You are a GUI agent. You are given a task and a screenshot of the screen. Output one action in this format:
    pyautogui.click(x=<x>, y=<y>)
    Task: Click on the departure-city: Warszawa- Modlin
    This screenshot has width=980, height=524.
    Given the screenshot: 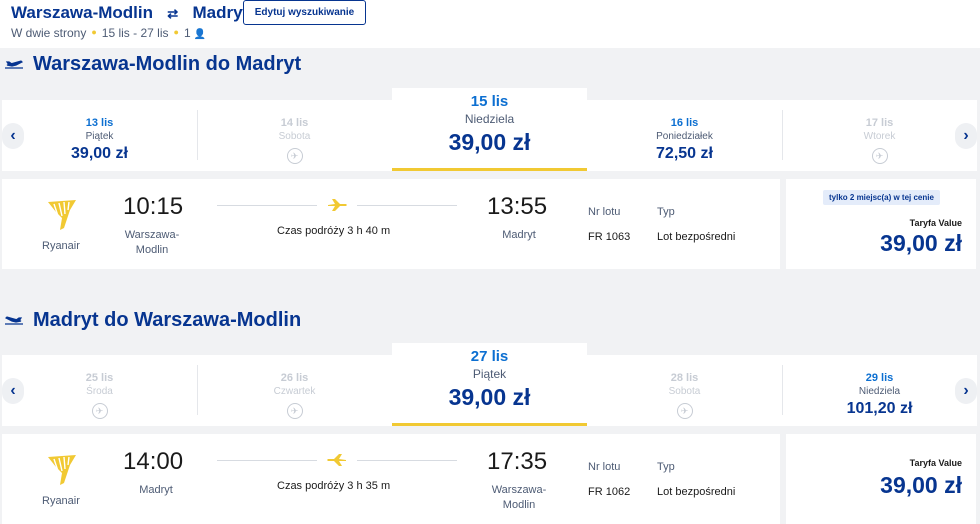 What is the action you would take?
    pyautogui.click(x=152, y=243)
    